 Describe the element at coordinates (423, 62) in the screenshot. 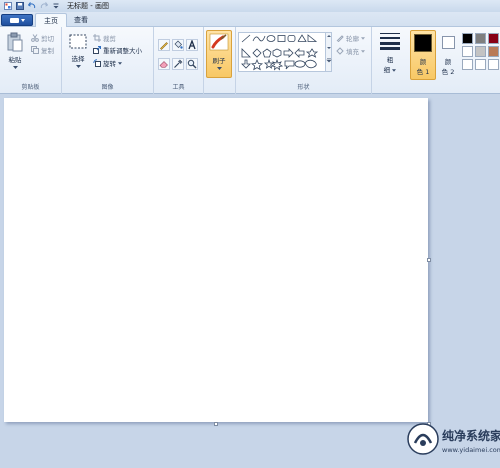

I see `color1-label-line1: 颜` at that location.